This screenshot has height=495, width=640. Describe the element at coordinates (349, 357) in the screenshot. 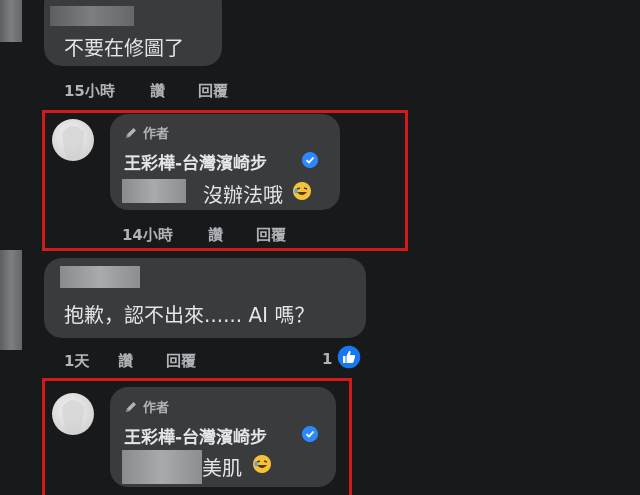

I see `like-reaction-icon` at that location.